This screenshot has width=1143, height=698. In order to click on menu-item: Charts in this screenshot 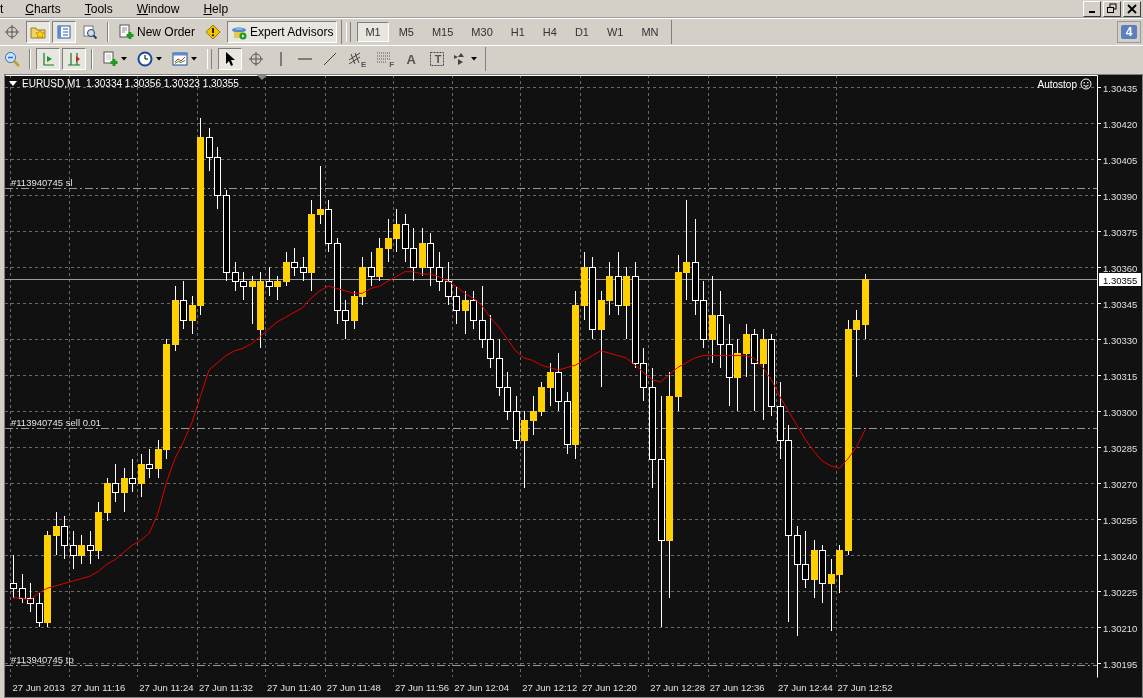, I will do `click(45, 8)`.